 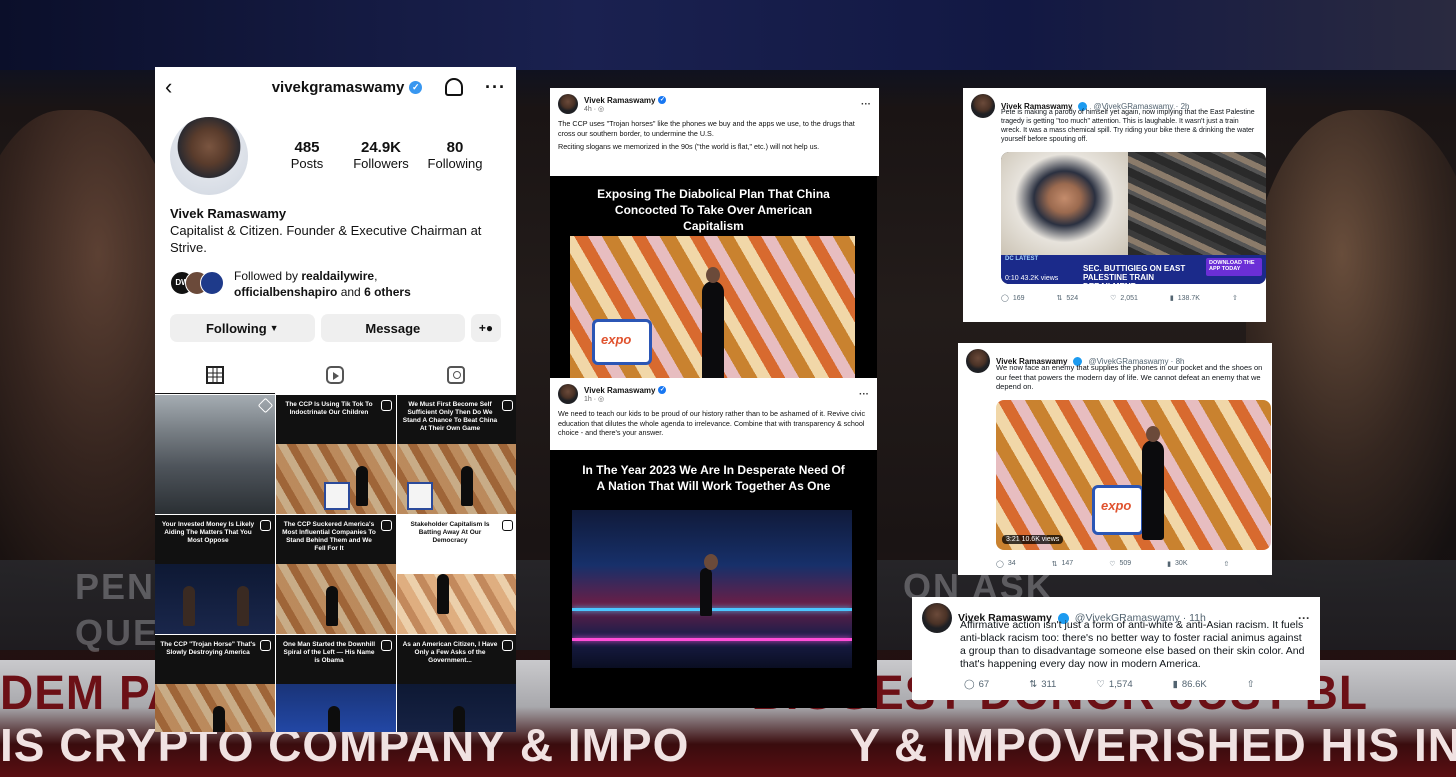 What do you see at coordinates (242, 328) in the screenshot?
I see `following-button: Following ▼` at bounding box center [242, 328].